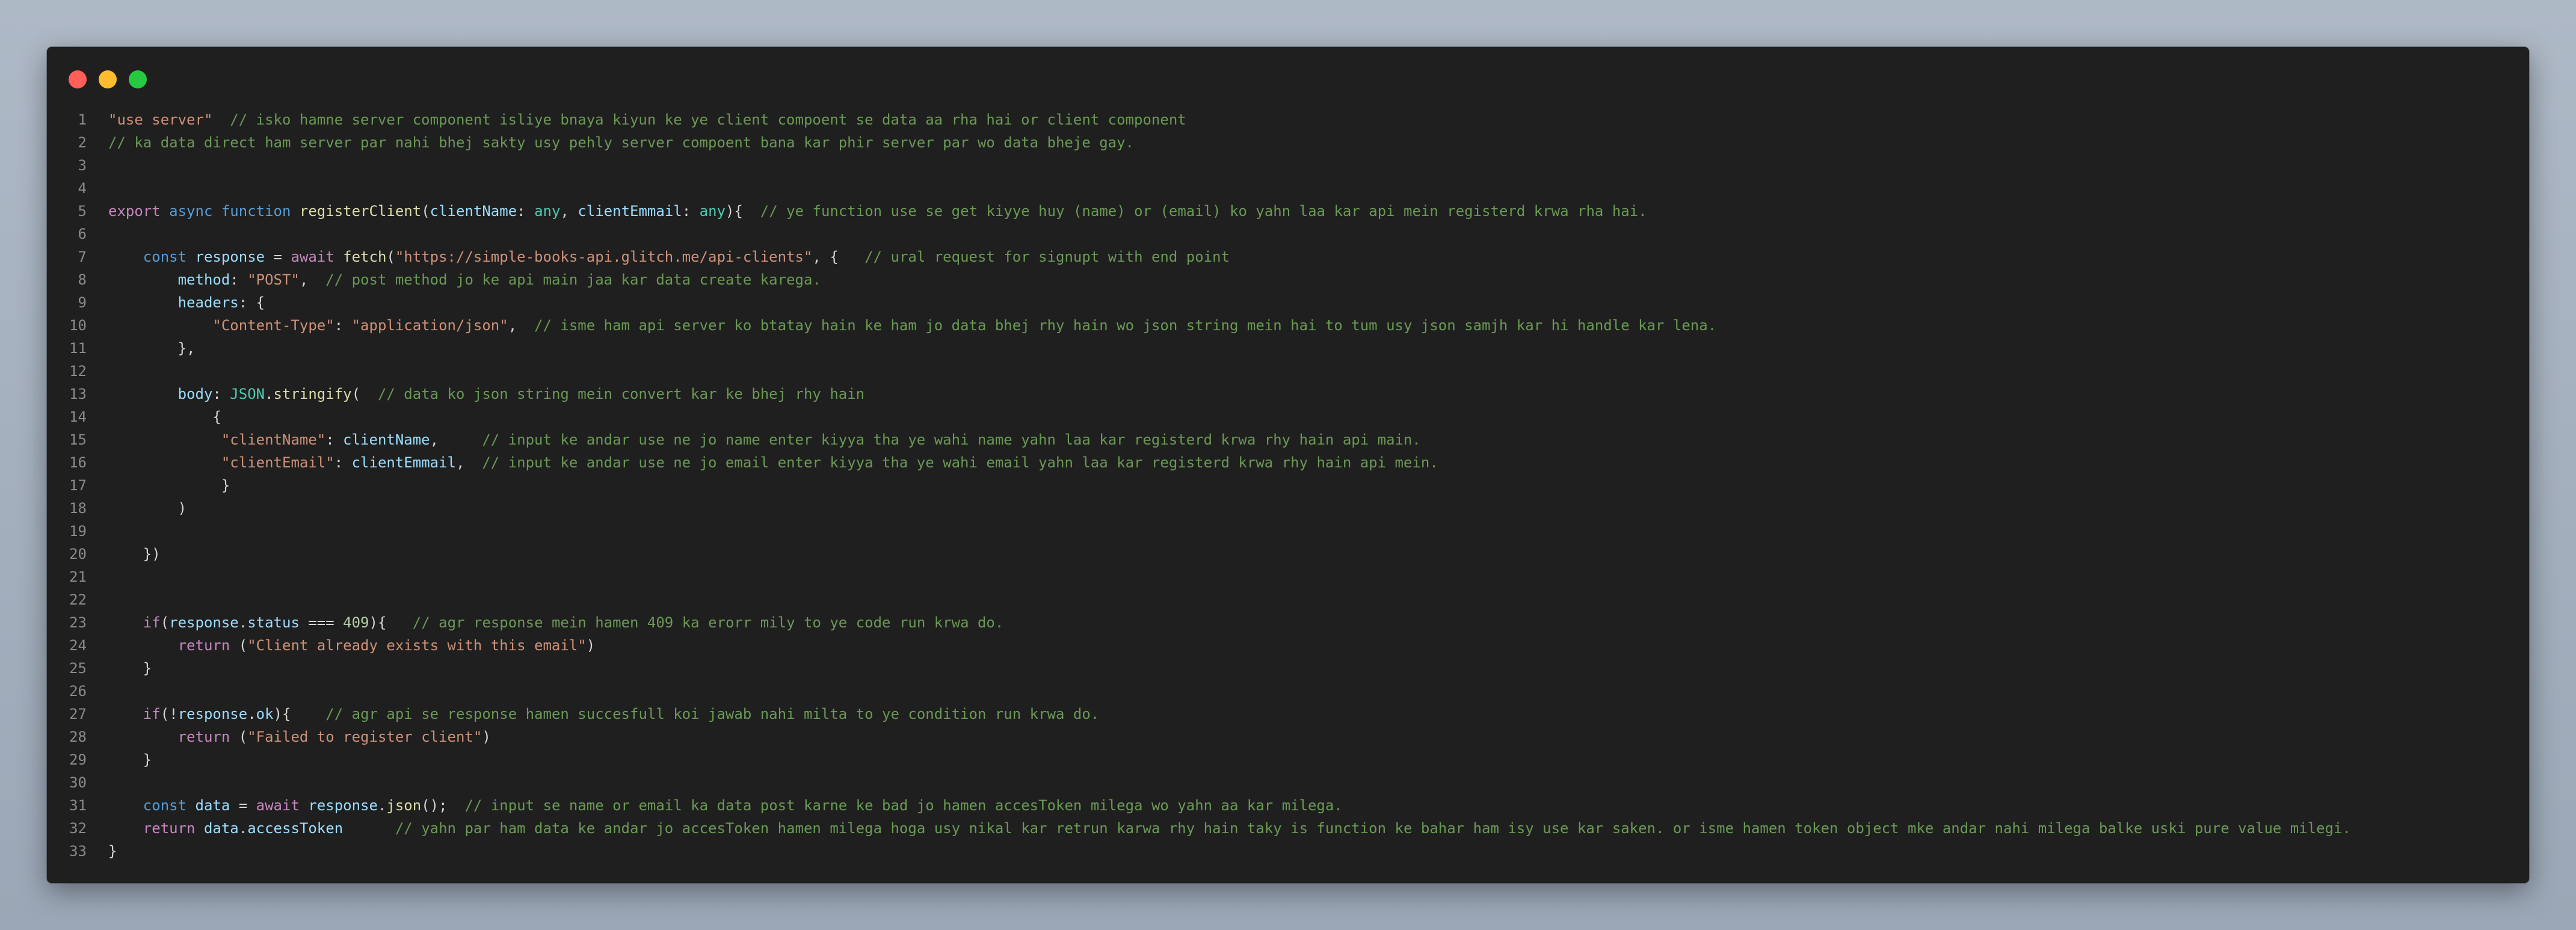 This screenshot has height=930, width=2576. What do you see at coordinates (82, 189) in the screenshot?
I see `line-number: 4` at bounding box center [82, 189].